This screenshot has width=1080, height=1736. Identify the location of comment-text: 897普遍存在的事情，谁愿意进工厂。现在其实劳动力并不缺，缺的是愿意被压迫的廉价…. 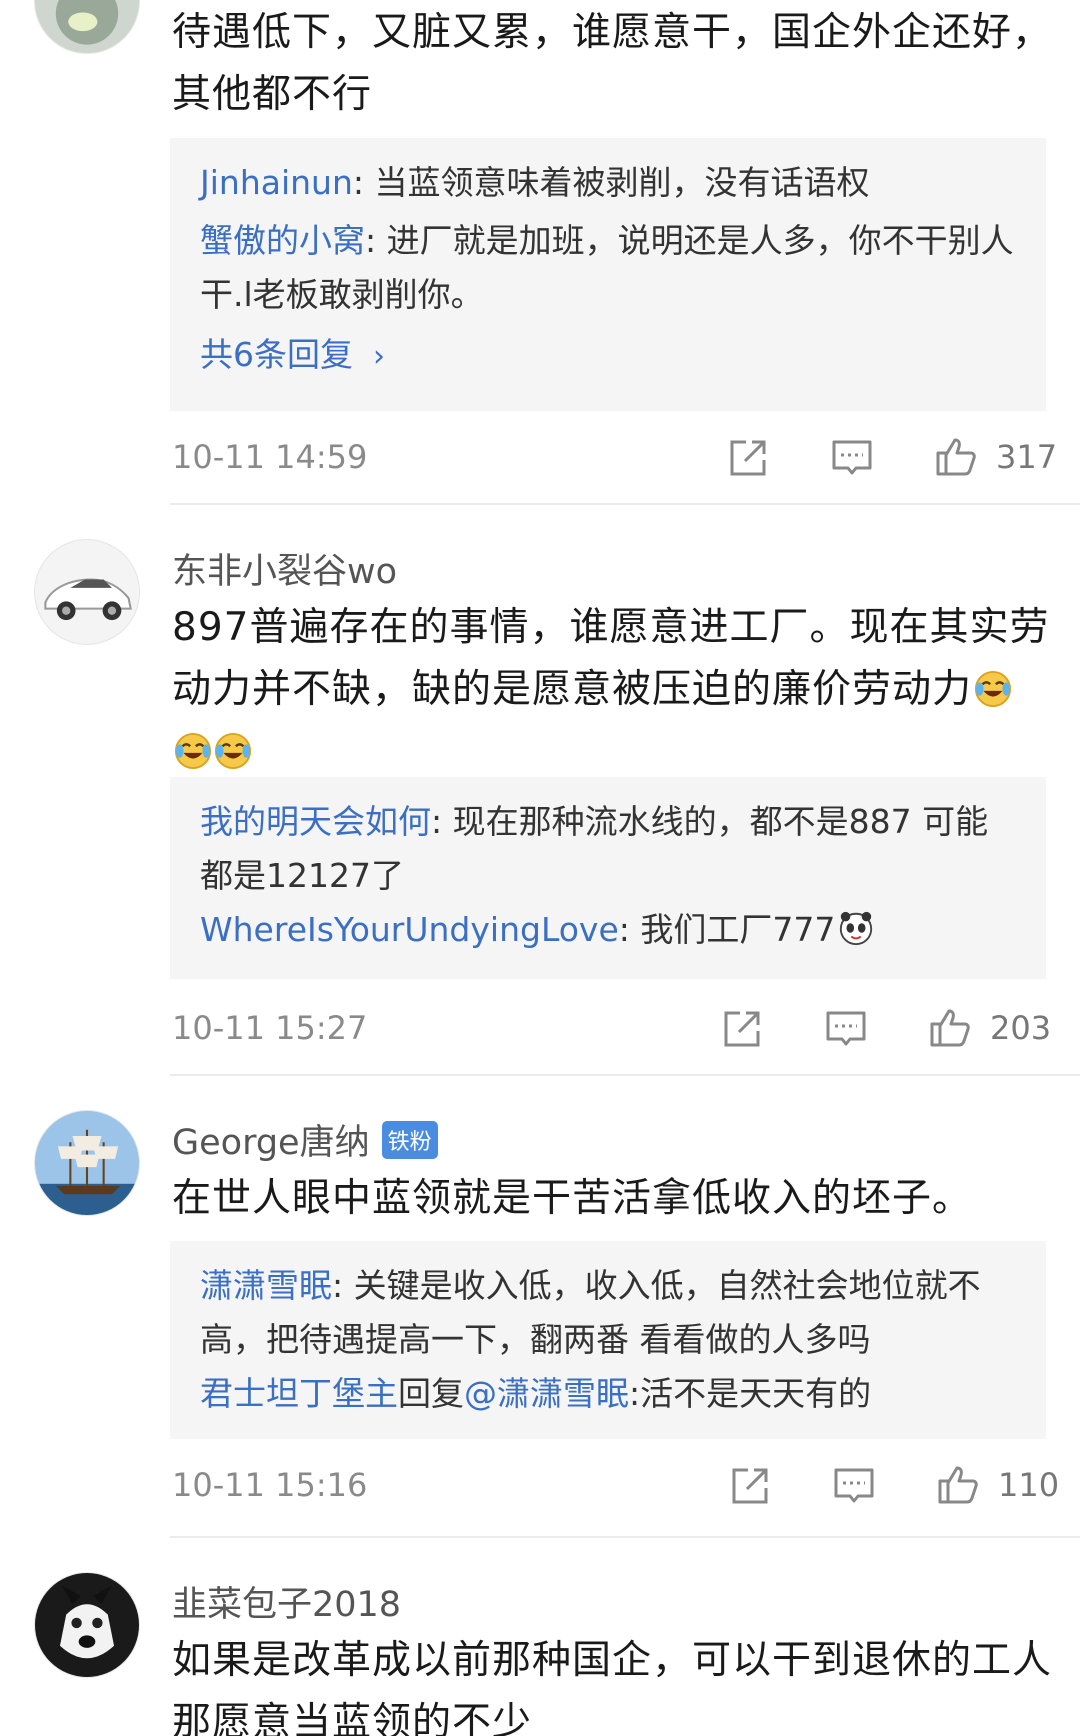
(612, 690).